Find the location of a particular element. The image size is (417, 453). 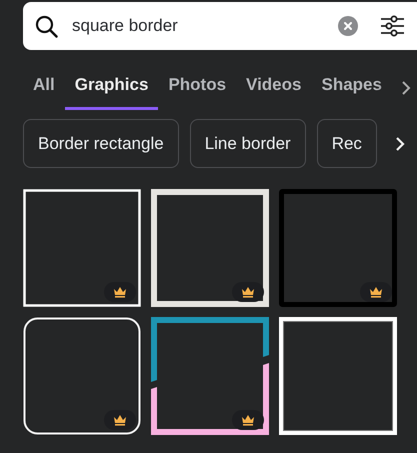

tab: Videos is located at coordinates (274, 90).